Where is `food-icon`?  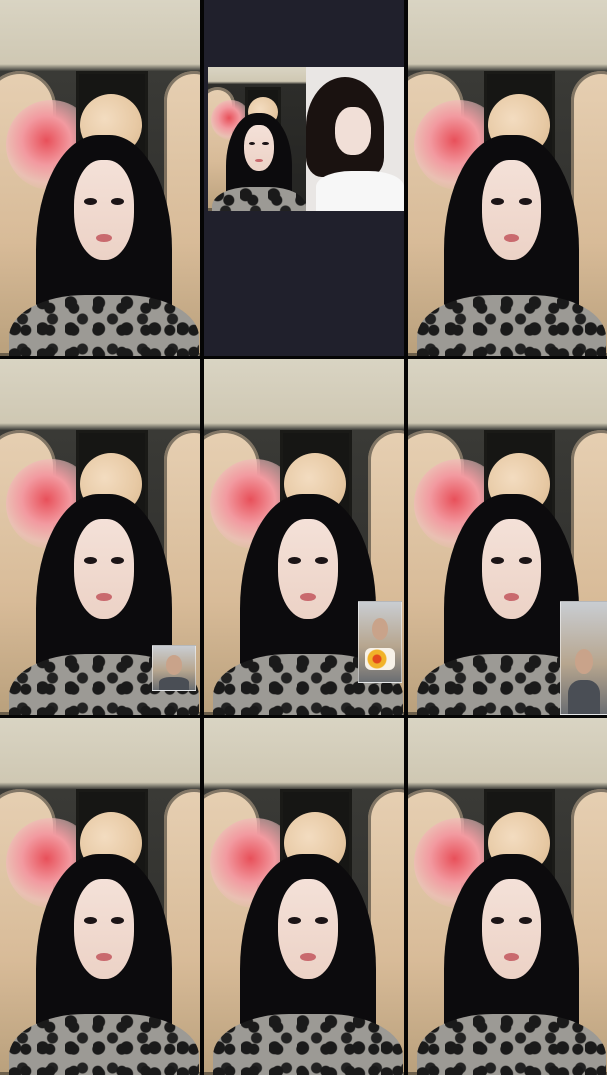 food-icon is located at coordinates (380, 659).